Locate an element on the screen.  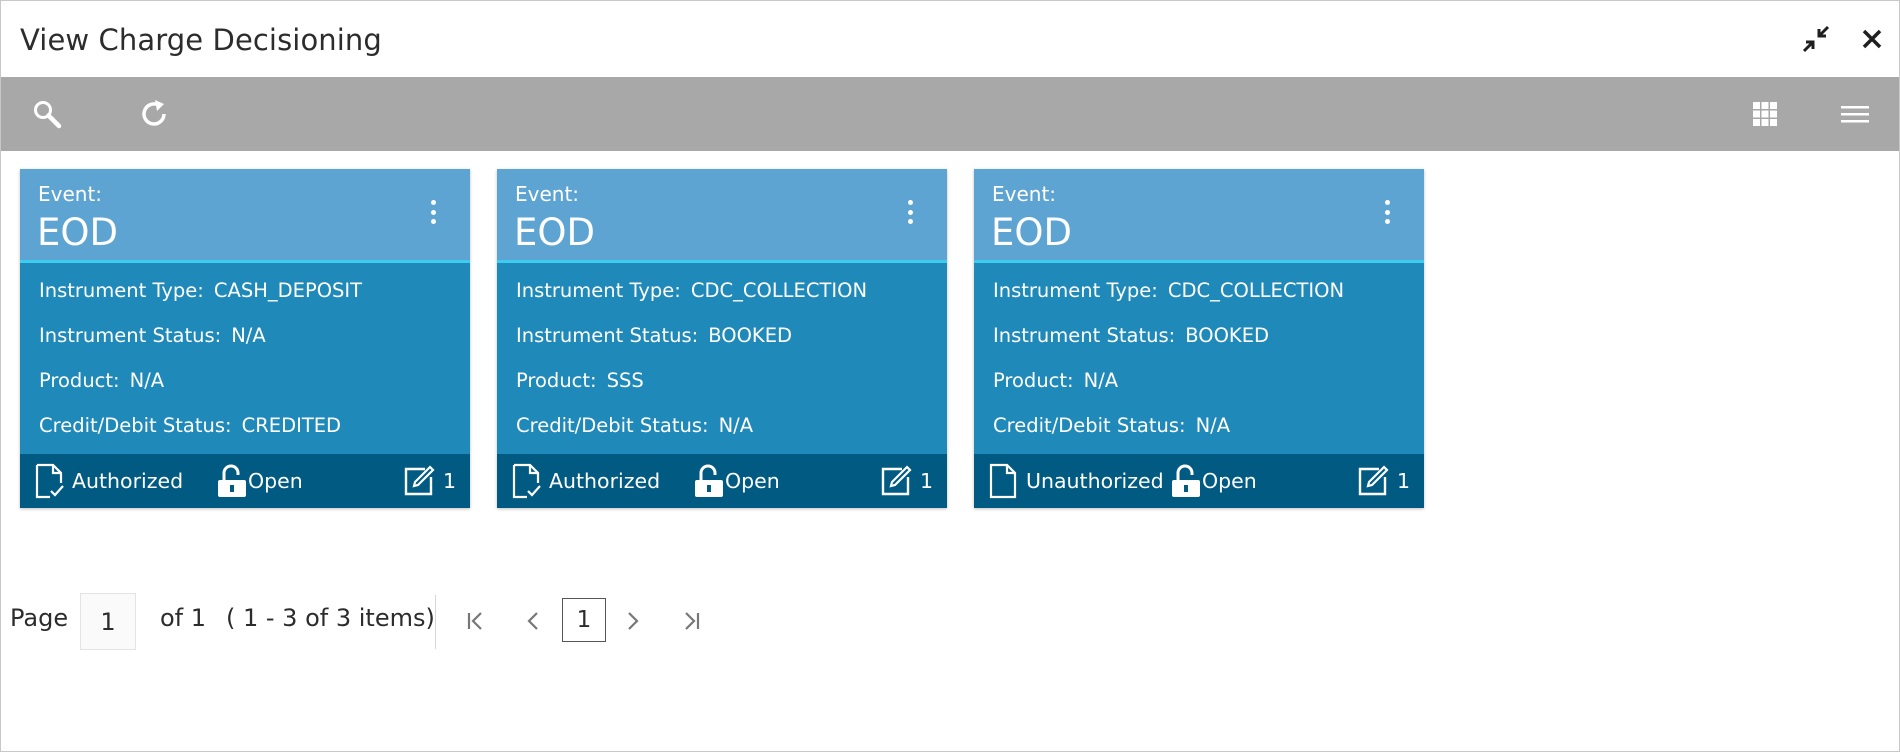
product-field: Product: SSS is located at coordinates (580, 380).